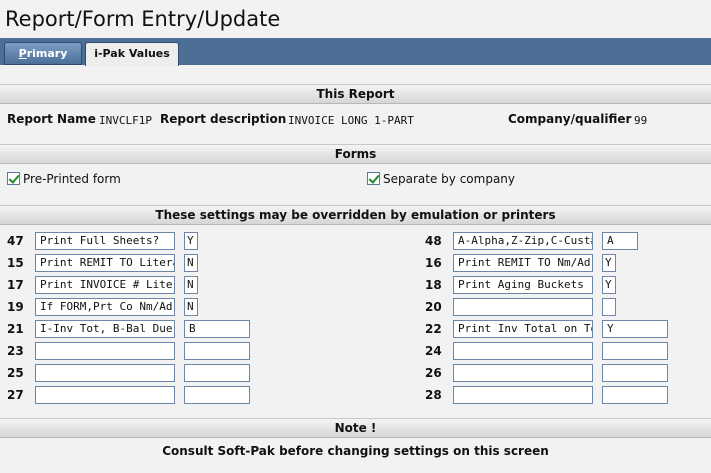 The height and width of the screenshot is (473, 711). I want to click on report-name-label: Report Name, so click(51, 119).